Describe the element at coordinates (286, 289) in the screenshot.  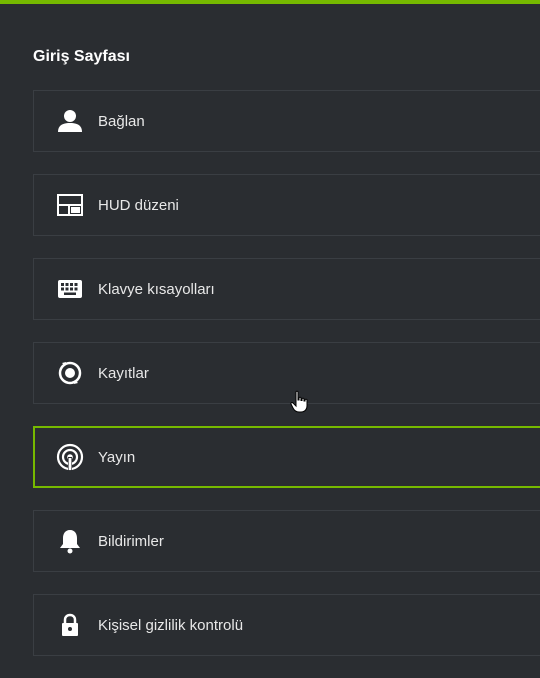
I see `menu-item-keyboard-shortcuts: Klavye kısayolları` at that location.